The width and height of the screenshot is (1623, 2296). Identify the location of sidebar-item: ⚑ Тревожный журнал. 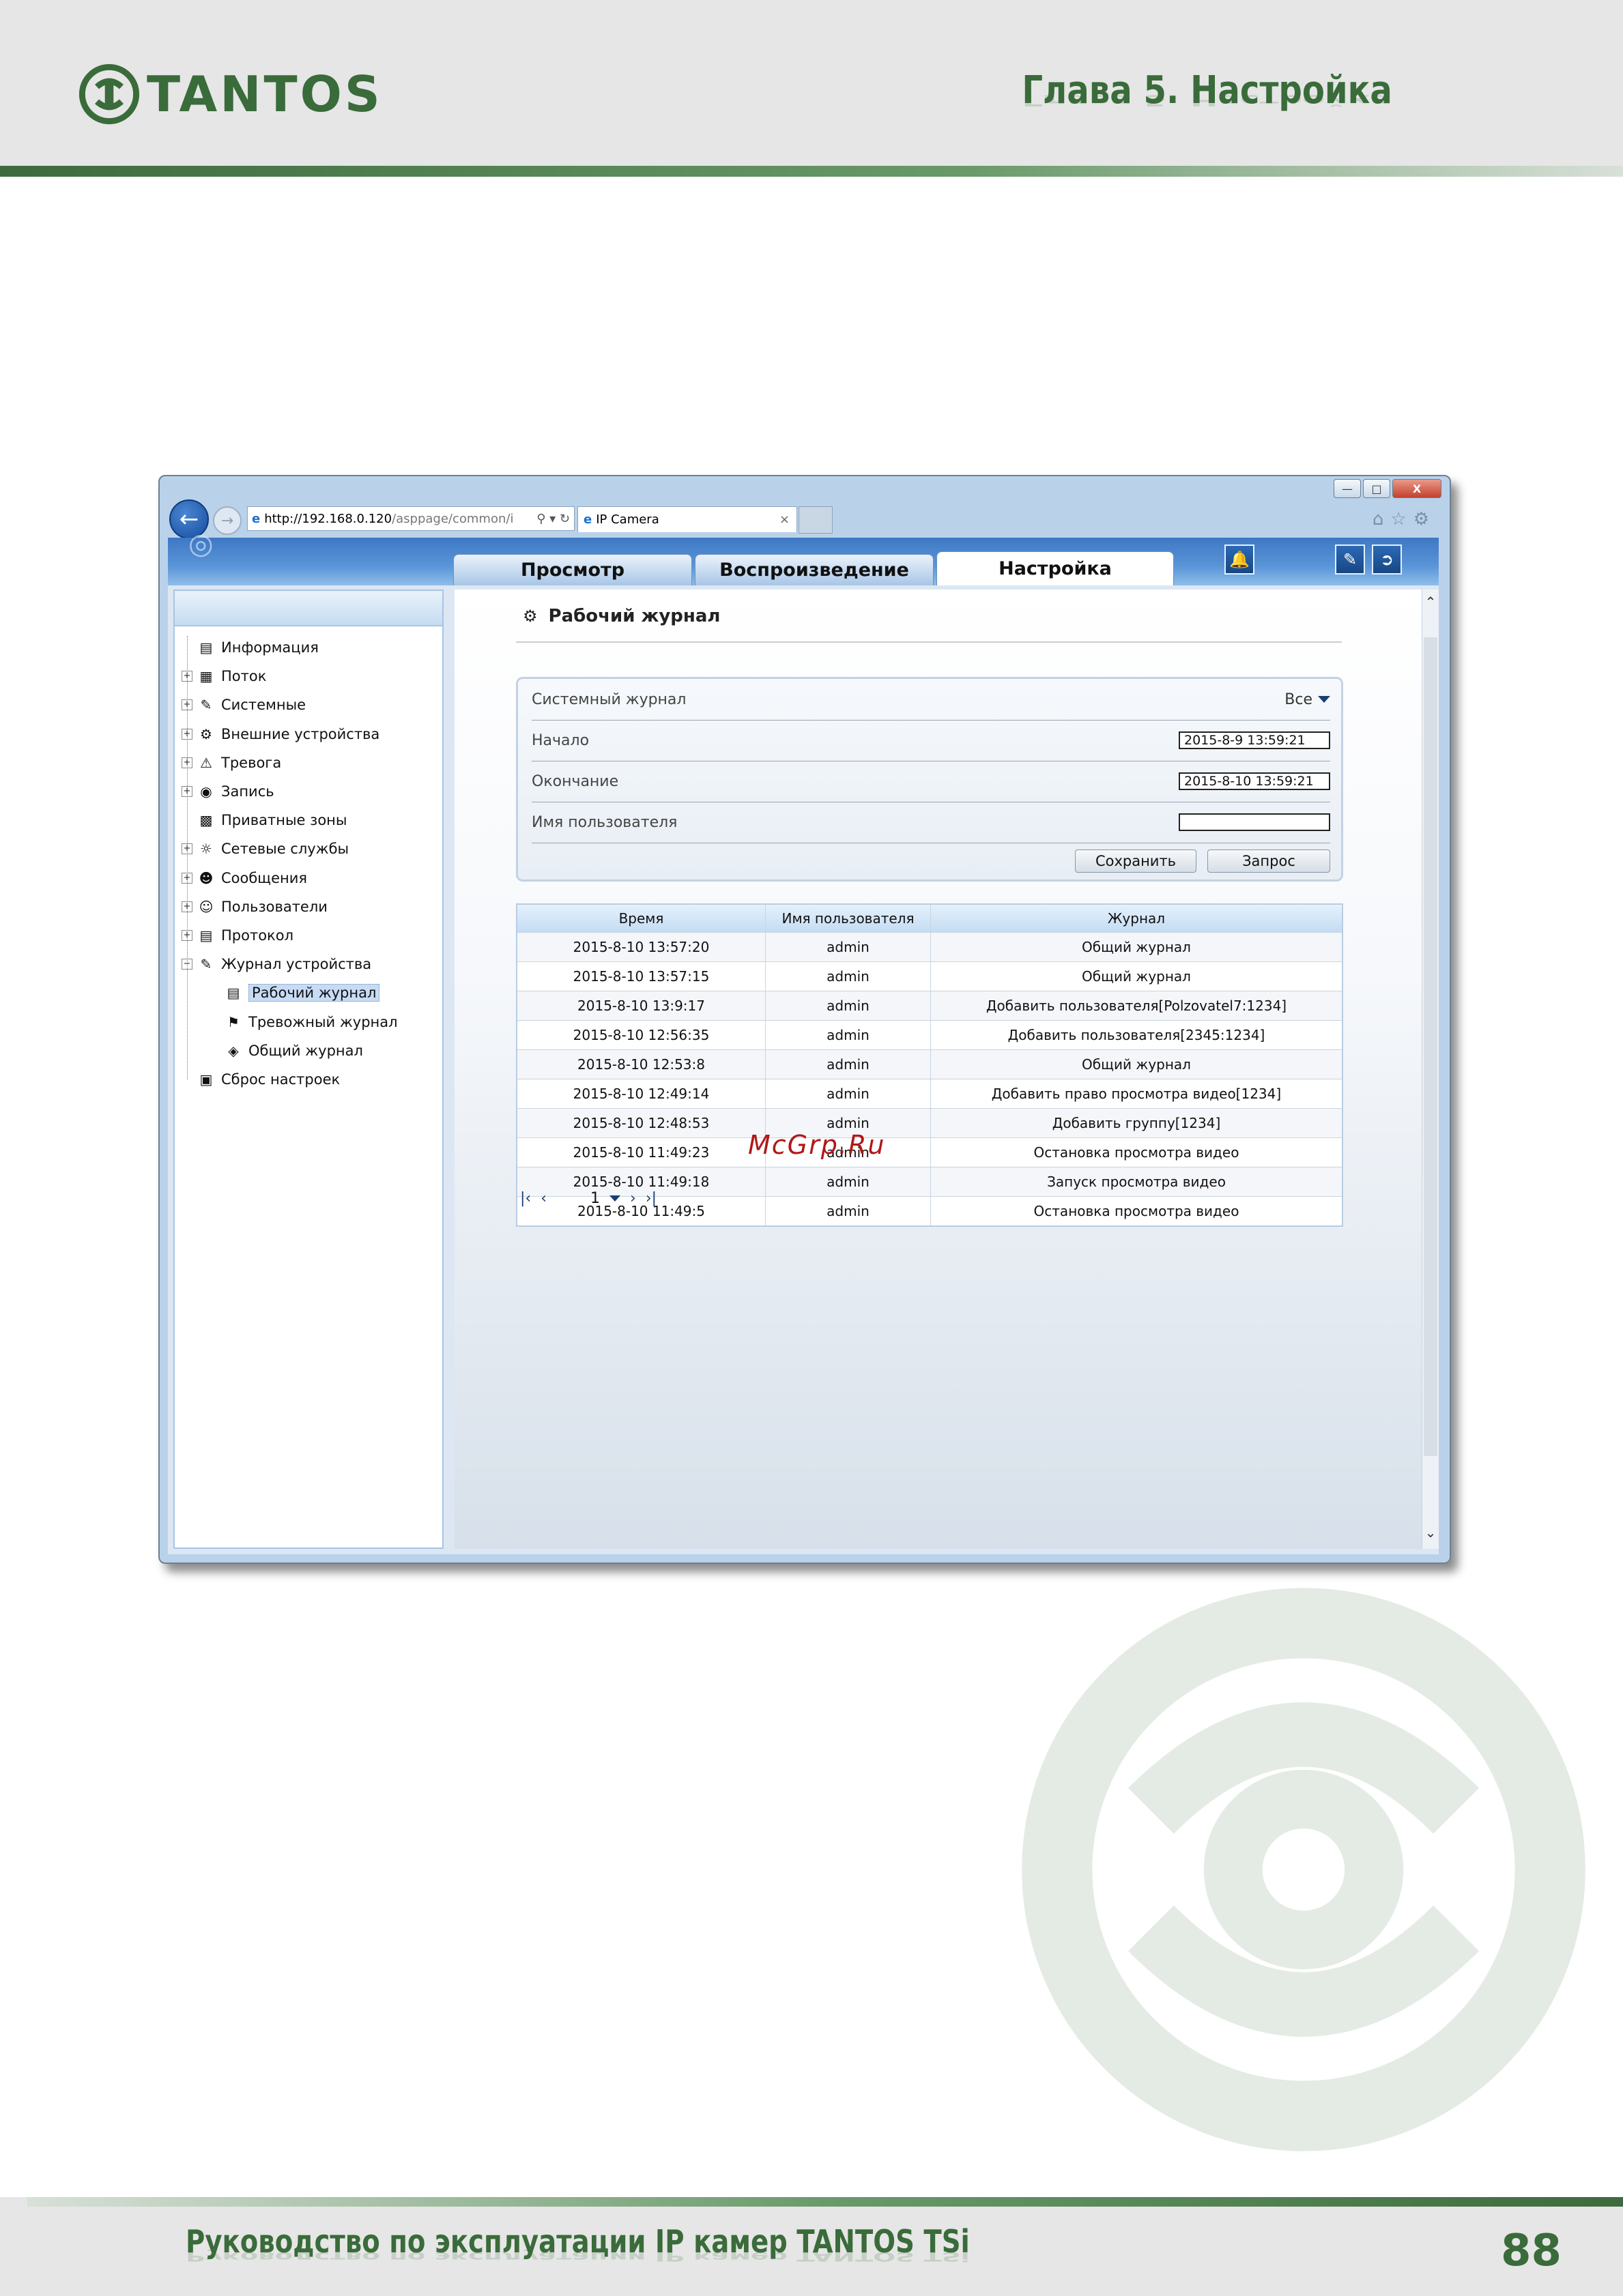
(303, 1022).